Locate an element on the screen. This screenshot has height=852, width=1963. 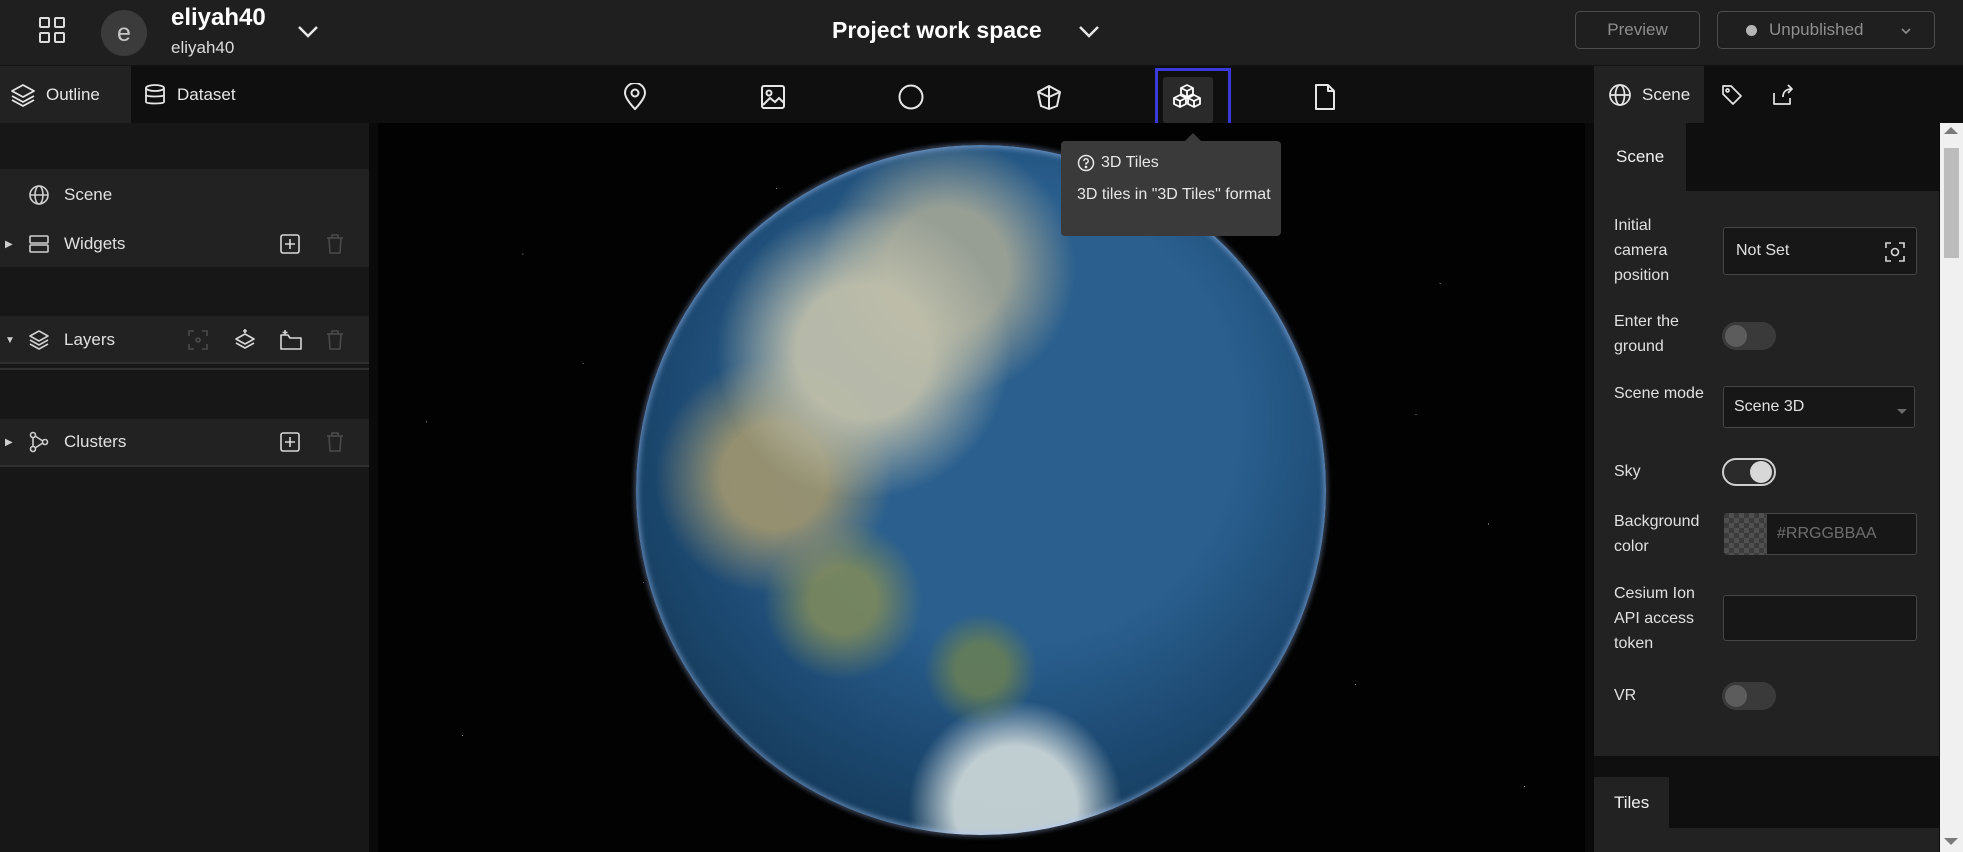
caret-down-icon: ▼ is located at coordinates (10, 340).